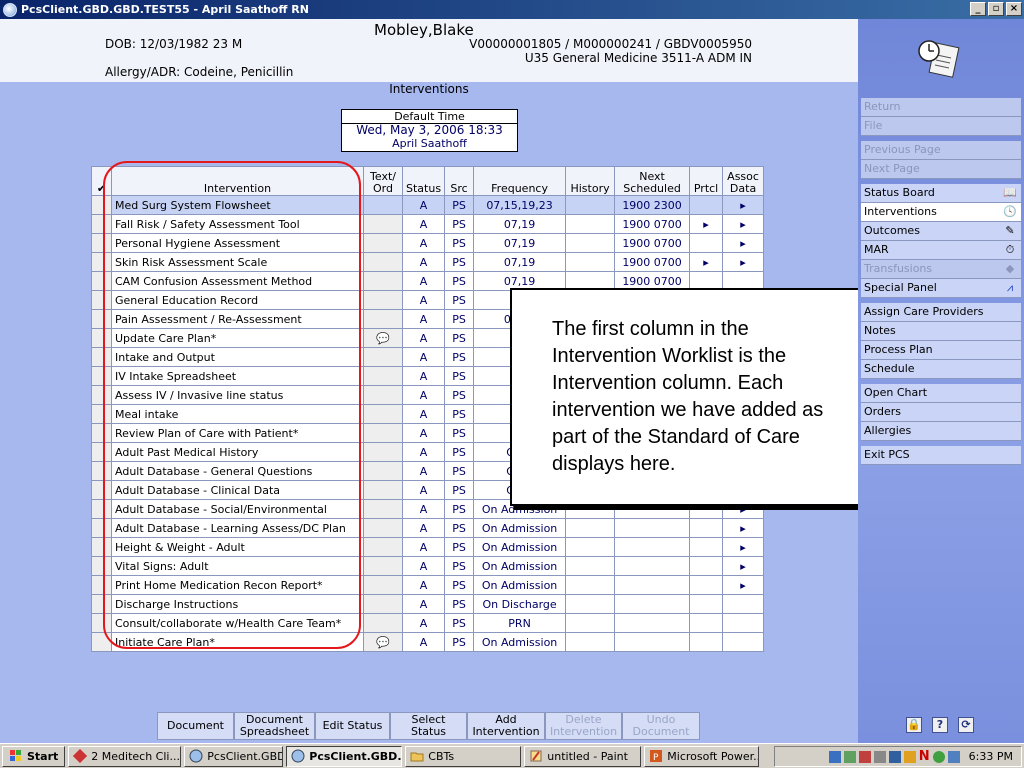 The width and height of the screenshot is (1024, 768). What do you see at coordinates (428, 726) in the screenshot?
I see `select-status-button: Select Status` at bounding box center [428, 726].